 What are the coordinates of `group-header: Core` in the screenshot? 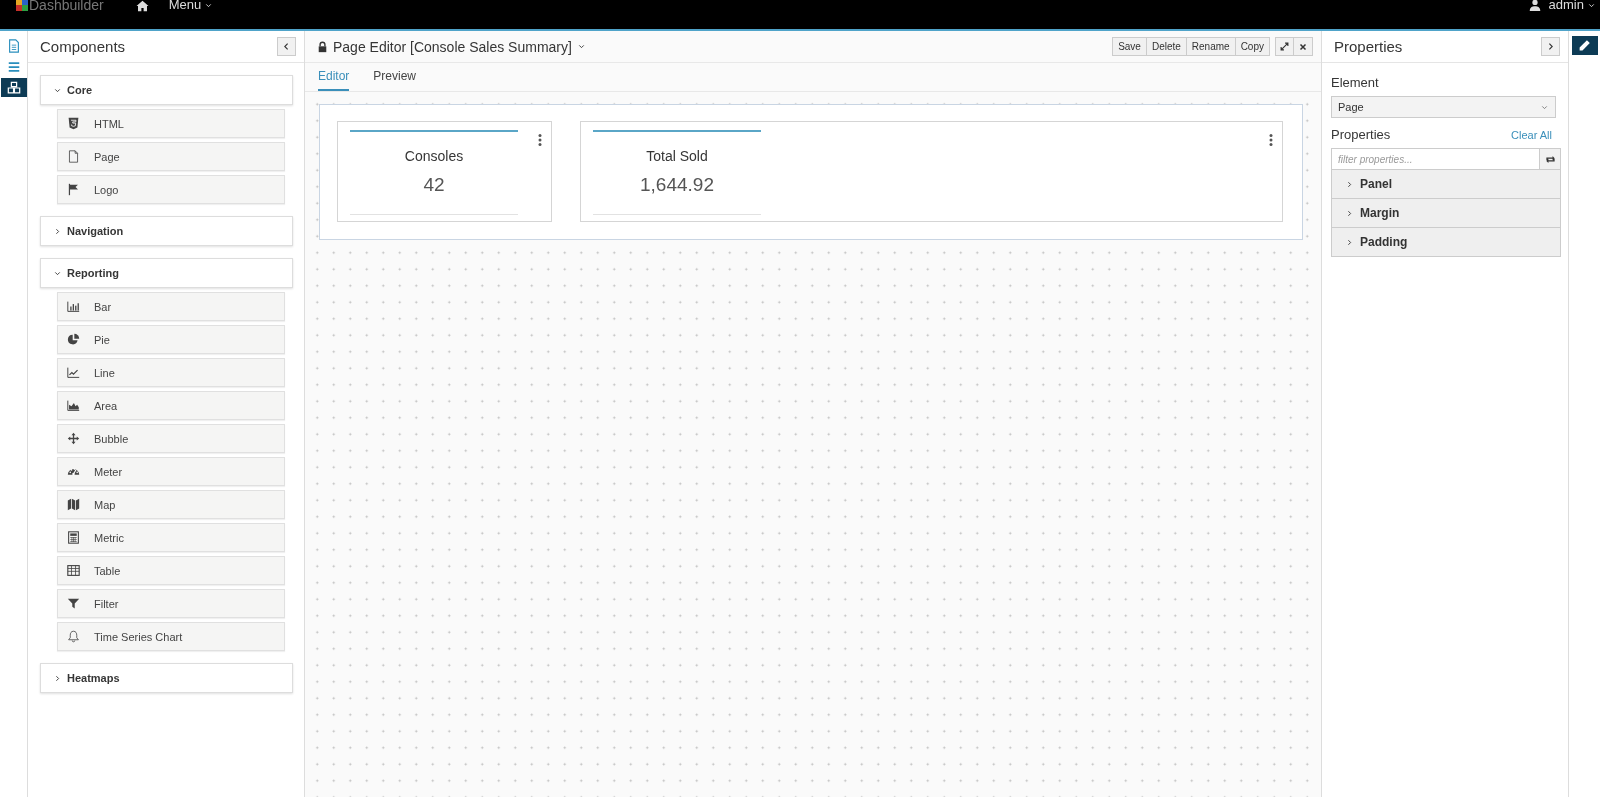 It's located at (166, 90).